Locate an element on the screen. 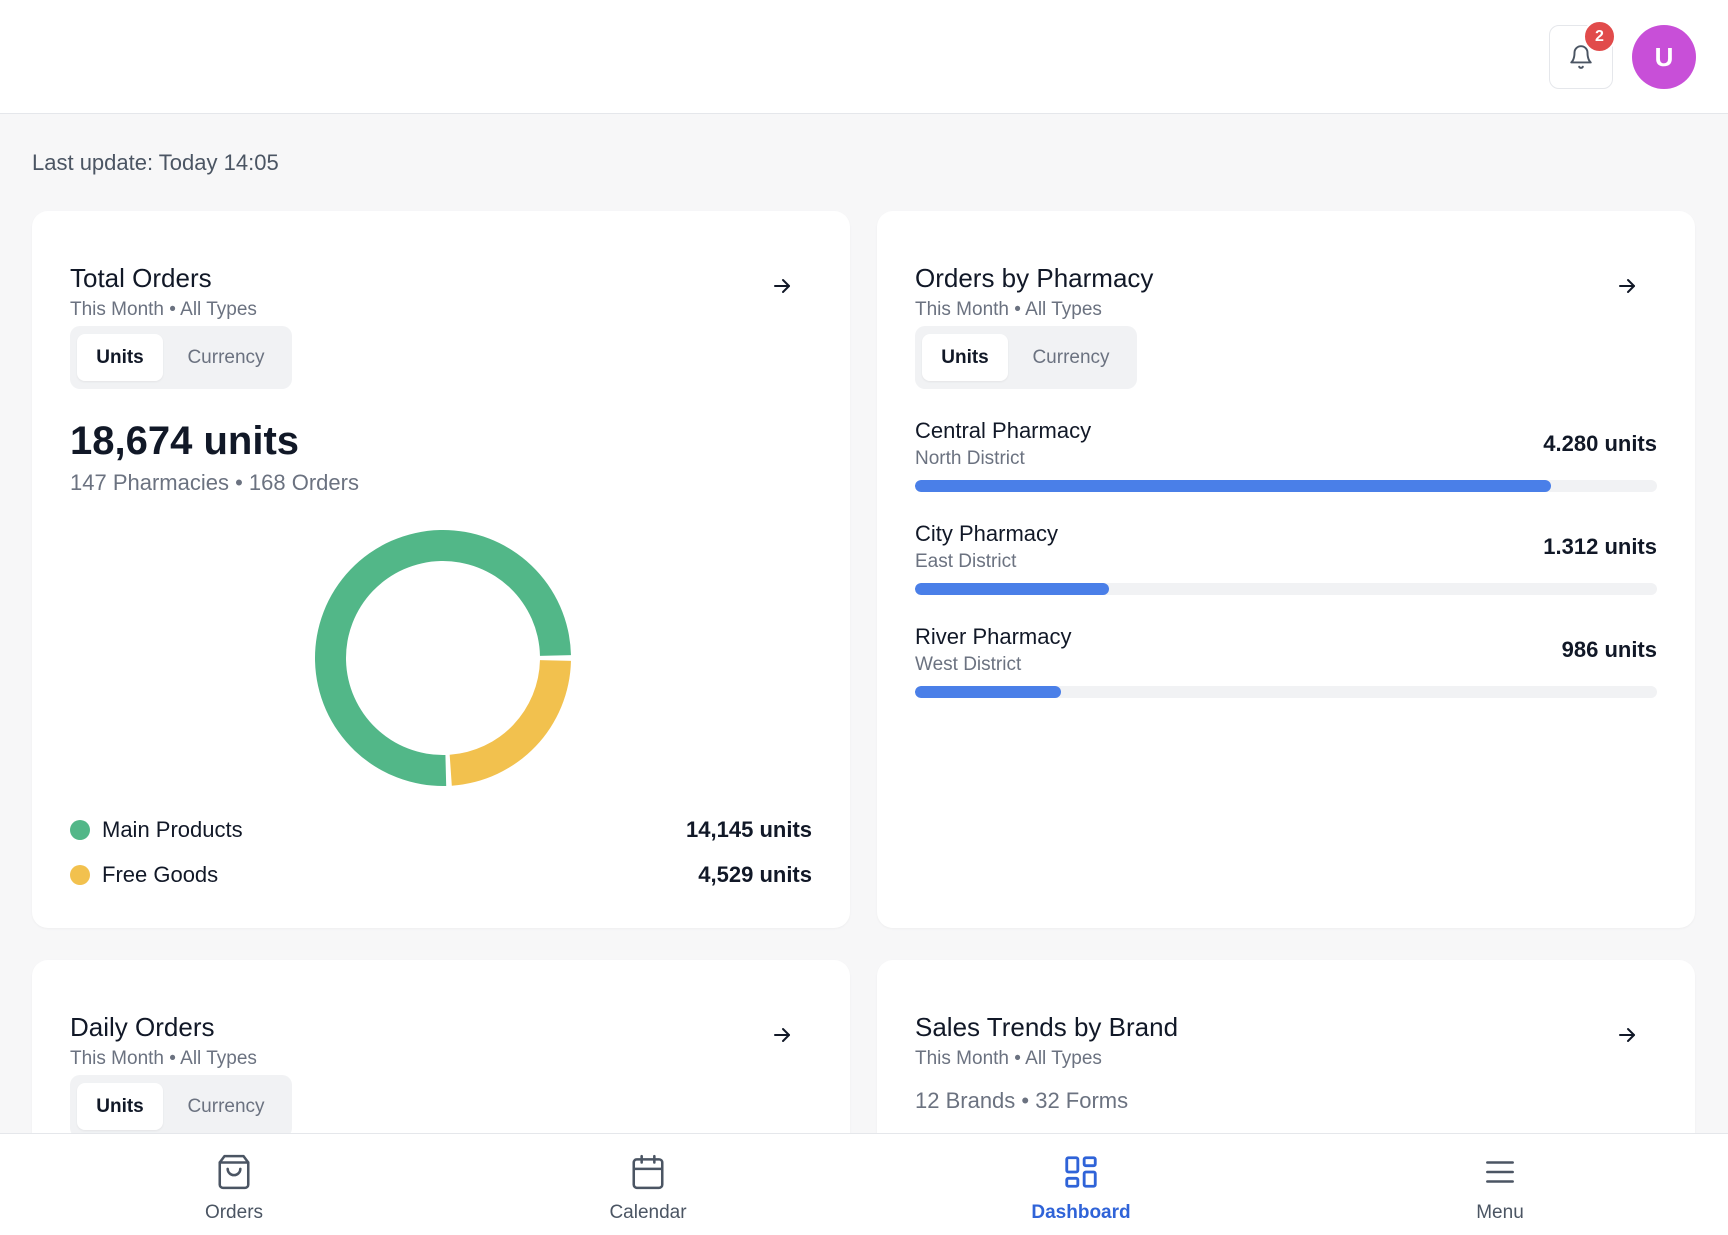 The image size is (1728, 1235). avatar: U is located at coordinates (1664, 57).